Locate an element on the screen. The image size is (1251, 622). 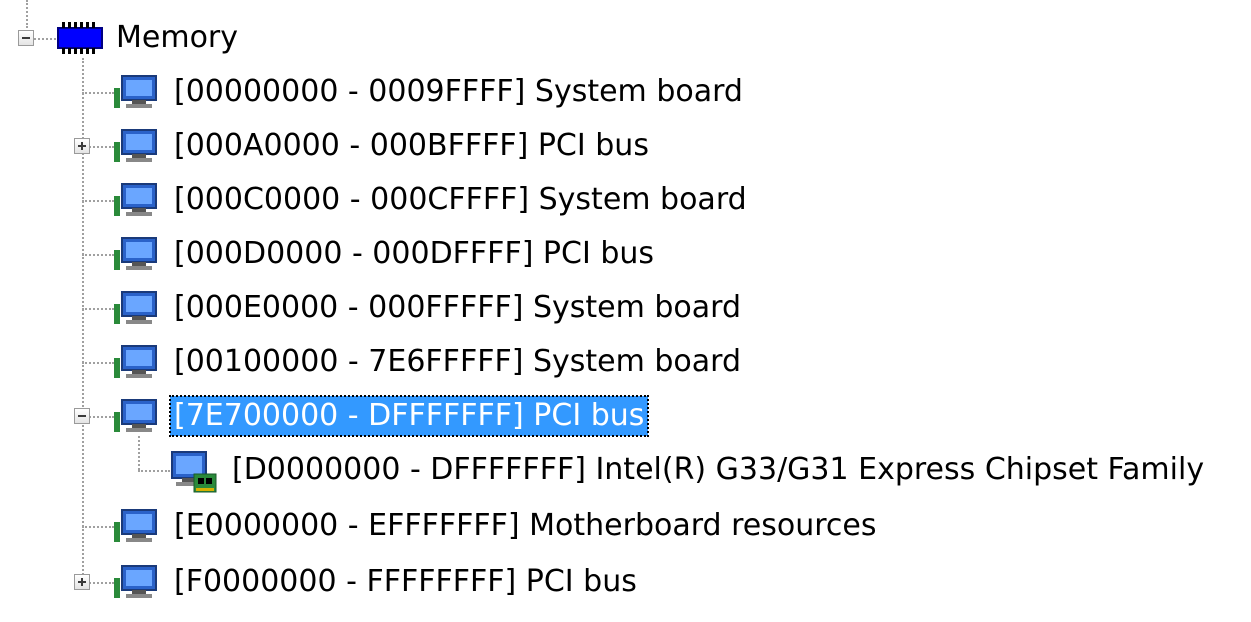
tree-item-label: [000C0000 - 000CFFFF] System board is located at coordinates (460, 200).